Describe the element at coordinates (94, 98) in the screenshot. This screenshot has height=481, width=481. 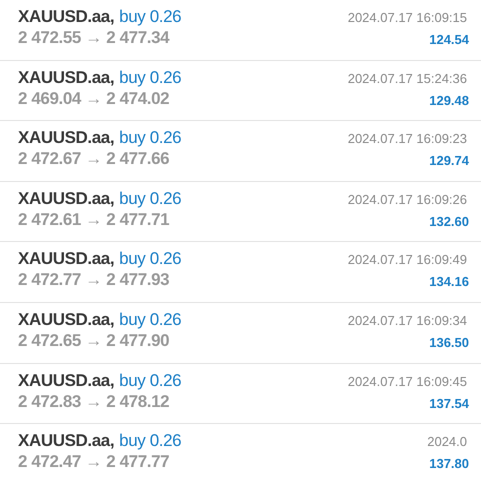
I see `price-range: 2 469.04 → 2 474.02` at that location.